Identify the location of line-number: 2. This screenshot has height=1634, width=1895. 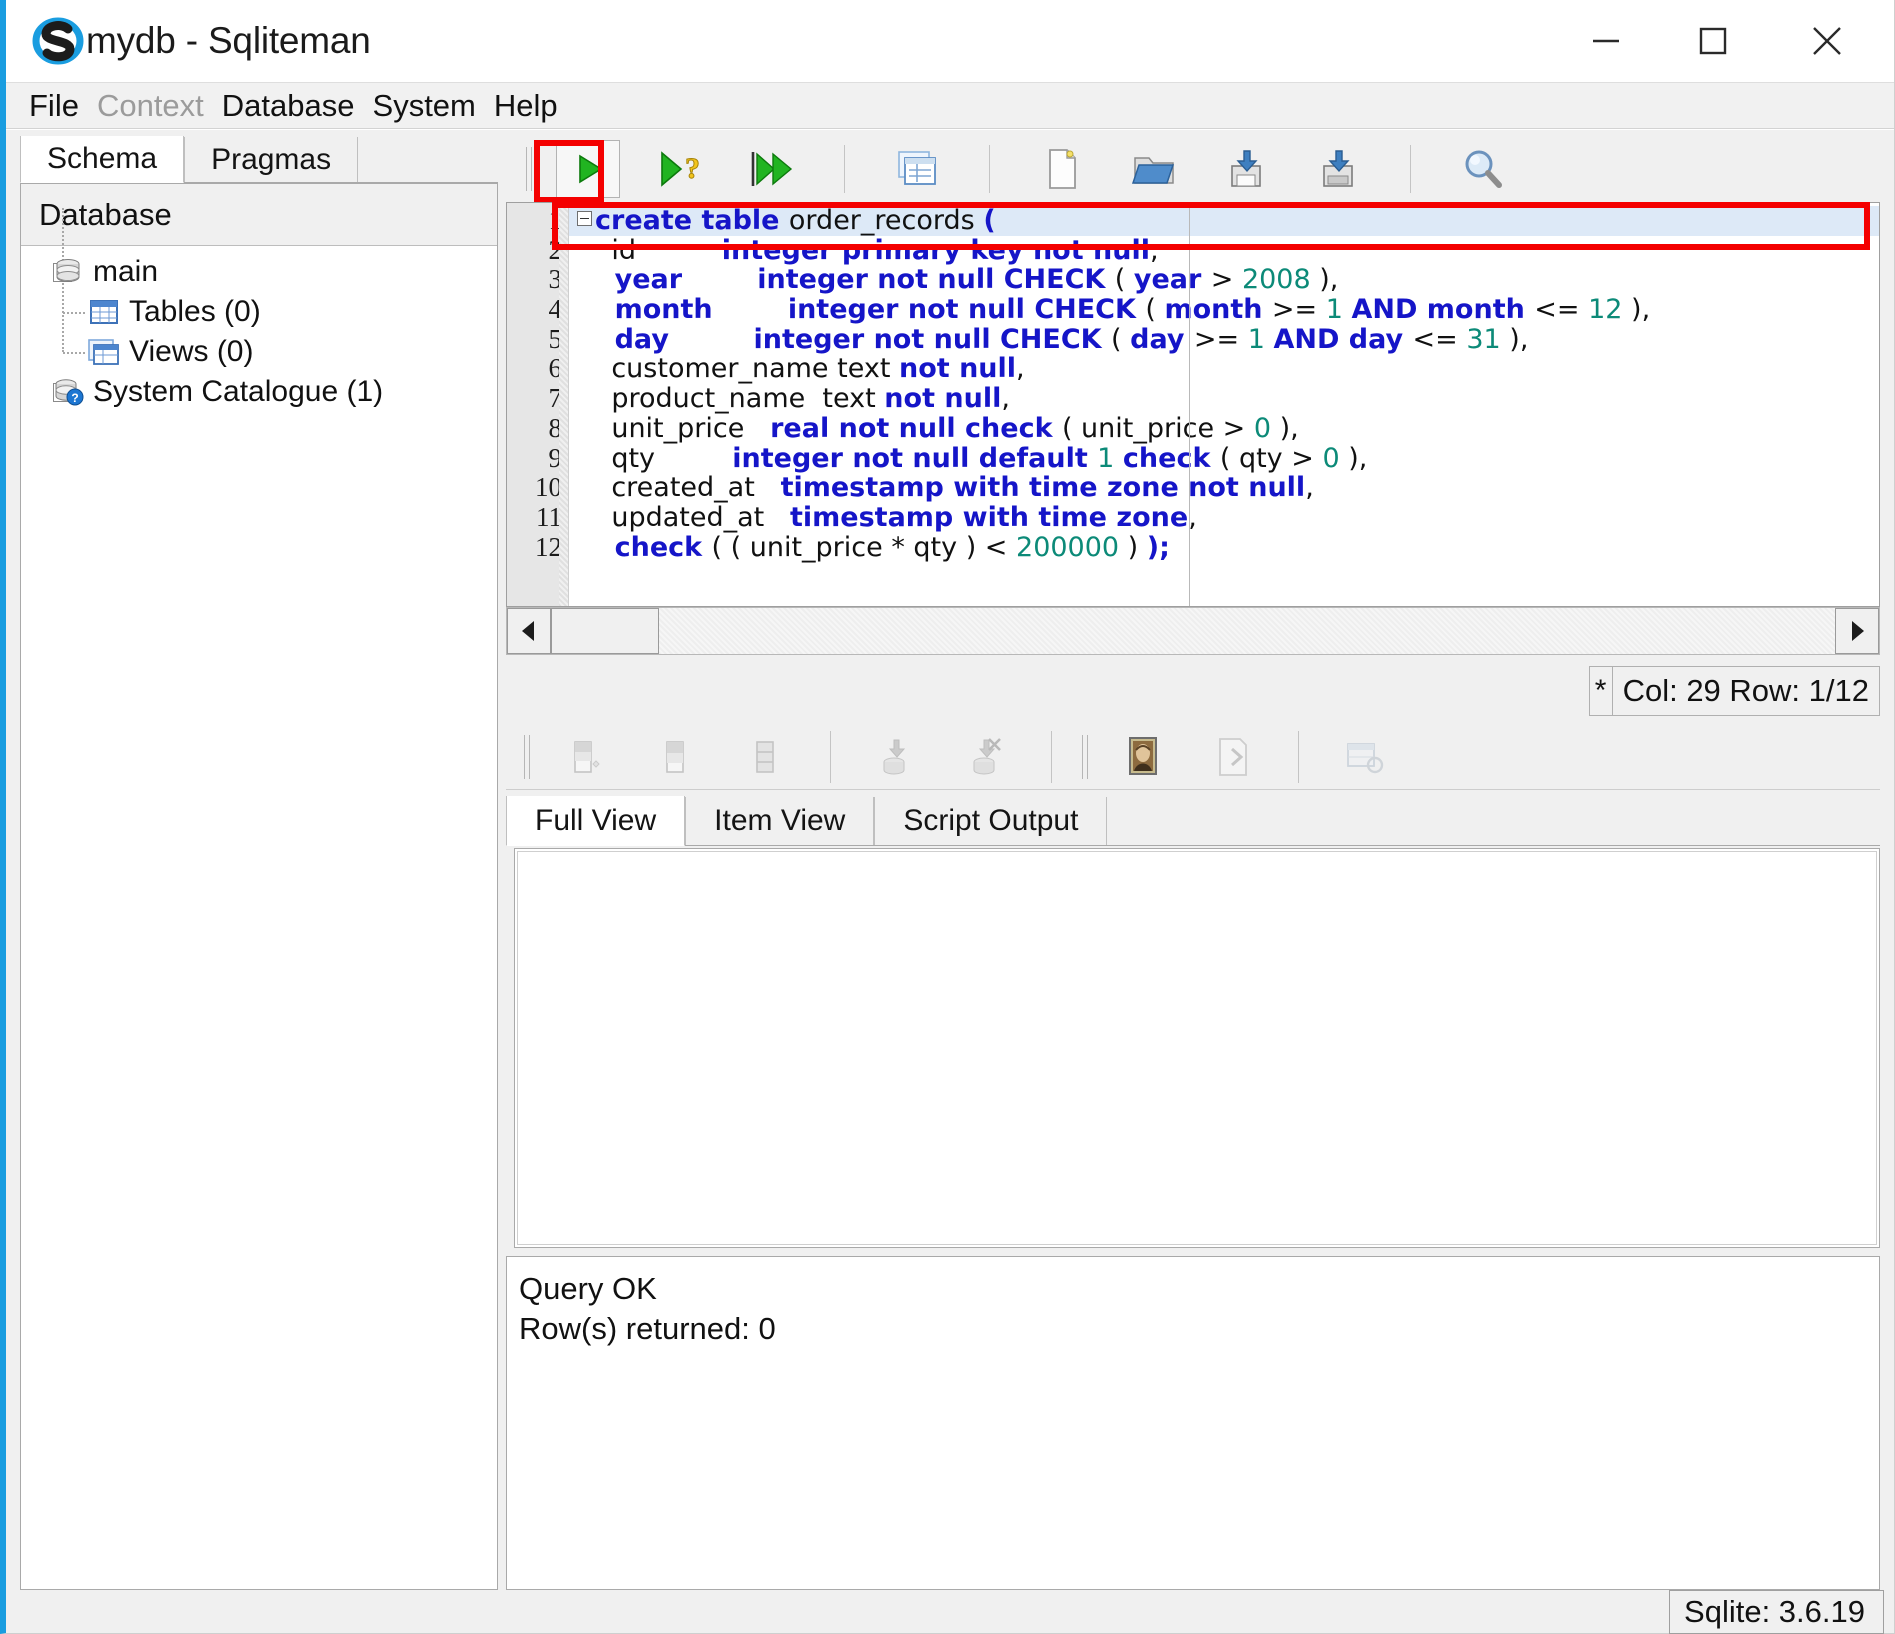
(555, 249).